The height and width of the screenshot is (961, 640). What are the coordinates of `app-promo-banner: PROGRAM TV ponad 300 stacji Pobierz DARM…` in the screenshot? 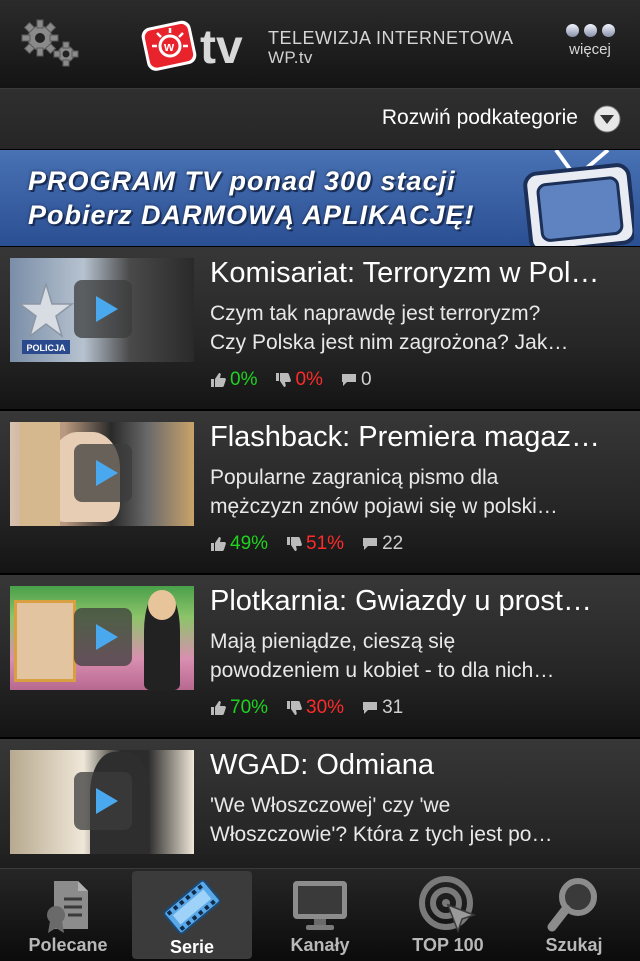 It's located at (320, 198).